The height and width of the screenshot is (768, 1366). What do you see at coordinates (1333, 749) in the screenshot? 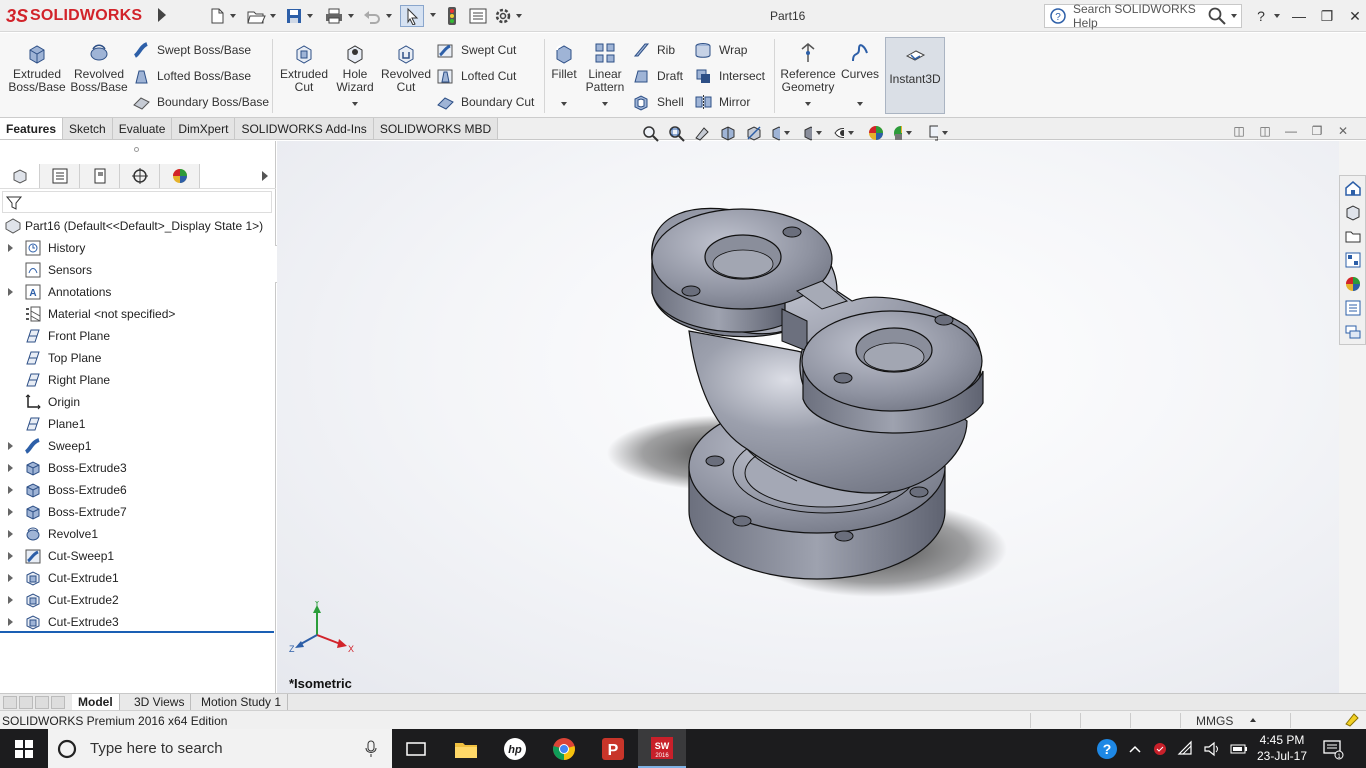
I see `action-center-icon: 1` at bounding box center [1333, 749].